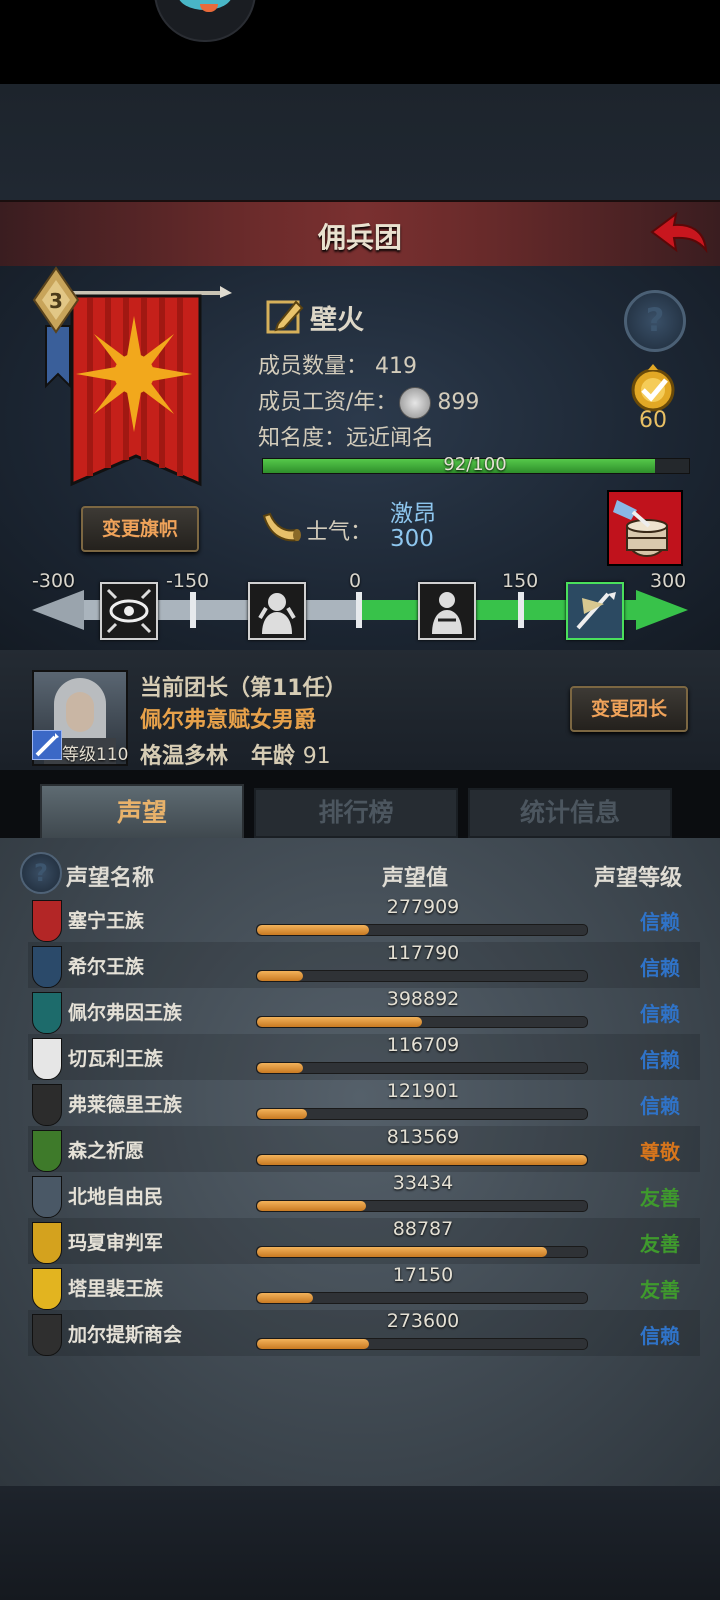 The image size is (720, 1600). What do you see at coordinates (228, 720) in the screenshot?
I see `leader-name: 佩尔弗意赋女男爵` at bounding box center [228, 720].